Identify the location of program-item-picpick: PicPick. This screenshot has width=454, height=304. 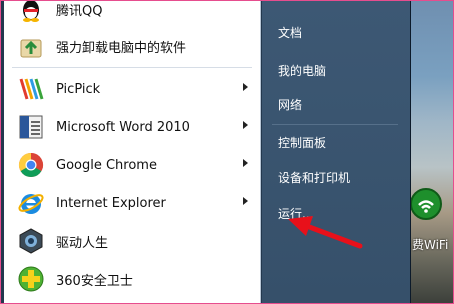
(132, 89).